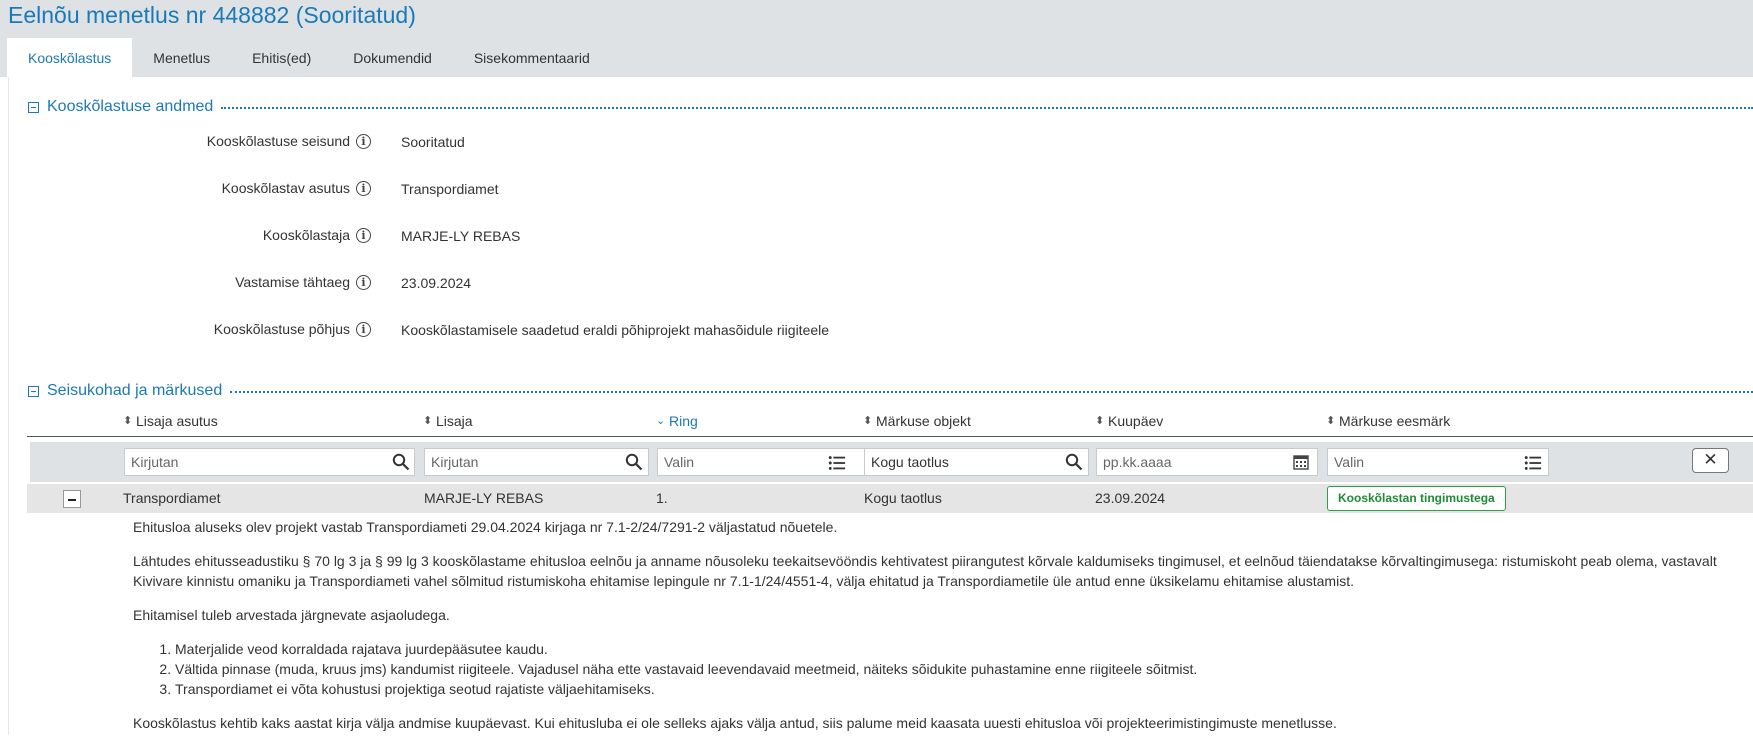  I want to click on field-kooskolastuse-seisund: Kooskõlastuse seisund i Sooritatud, so click(876, 142).